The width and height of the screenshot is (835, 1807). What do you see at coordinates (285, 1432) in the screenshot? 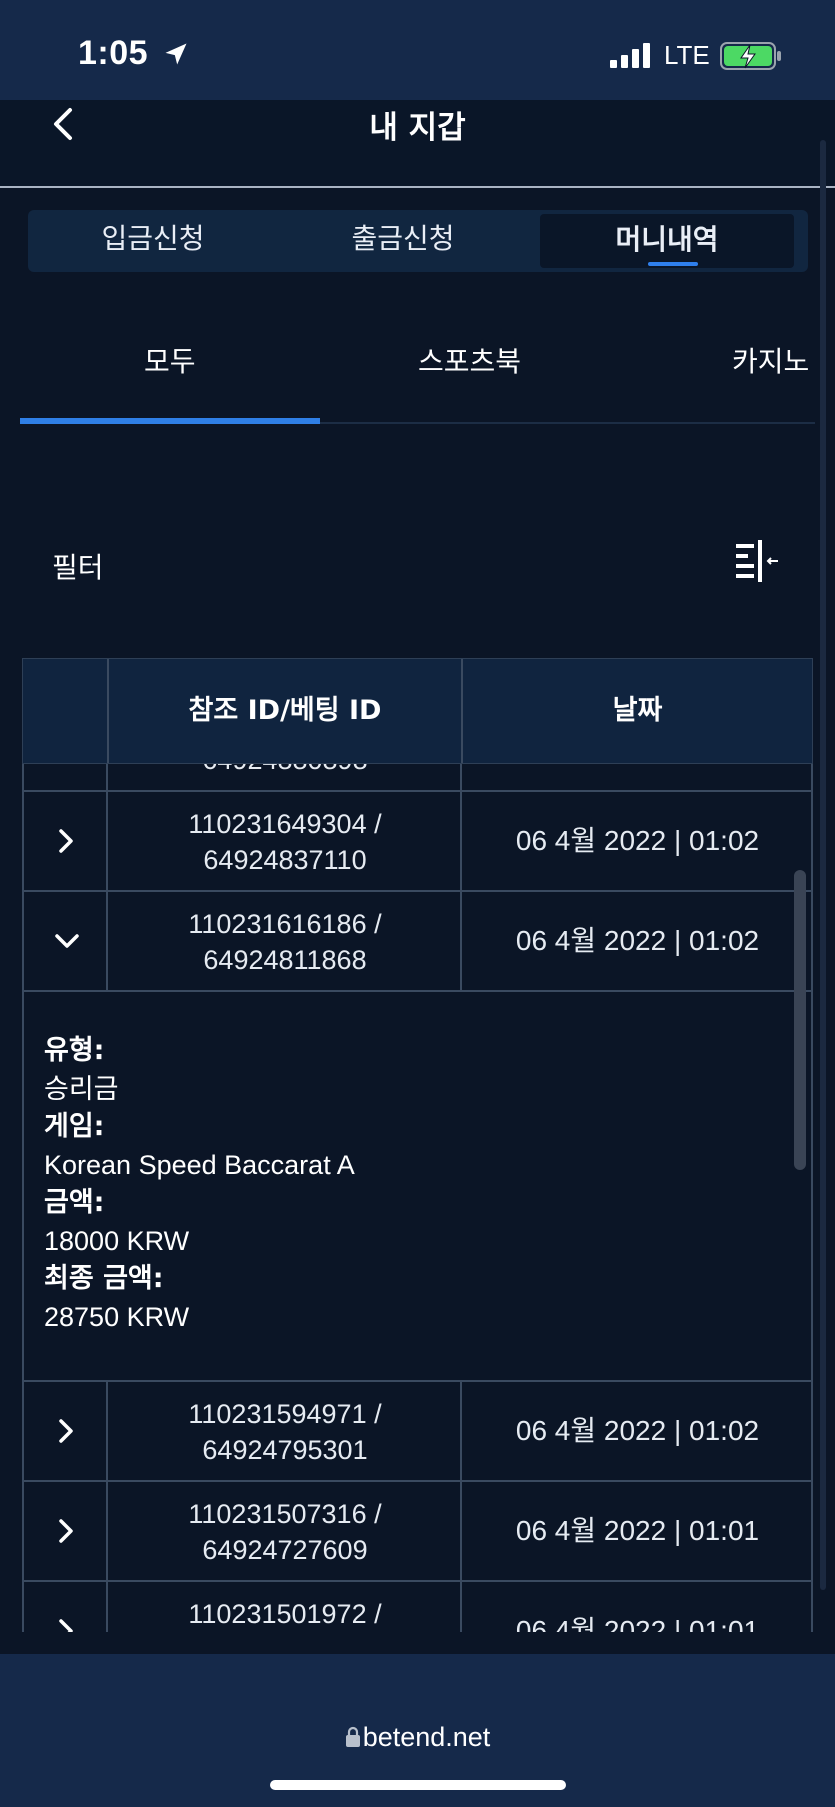
I see `ref-bet-id: 110231594971 / 64924795301` at bounding box center [285, 1432].